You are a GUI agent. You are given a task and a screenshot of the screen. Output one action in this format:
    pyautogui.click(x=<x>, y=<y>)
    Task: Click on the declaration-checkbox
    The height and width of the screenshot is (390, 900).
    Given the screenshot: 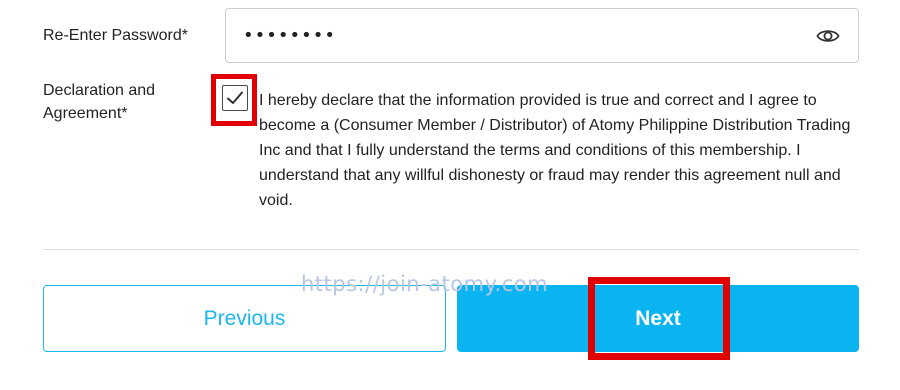 What is the action you would take?
    pyautogui.click(x=235, y=98)
    